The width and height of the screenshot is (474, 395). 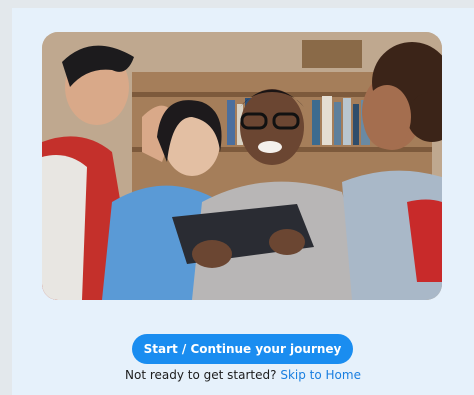 I want to click on lamp, so click(x=332, y=54).